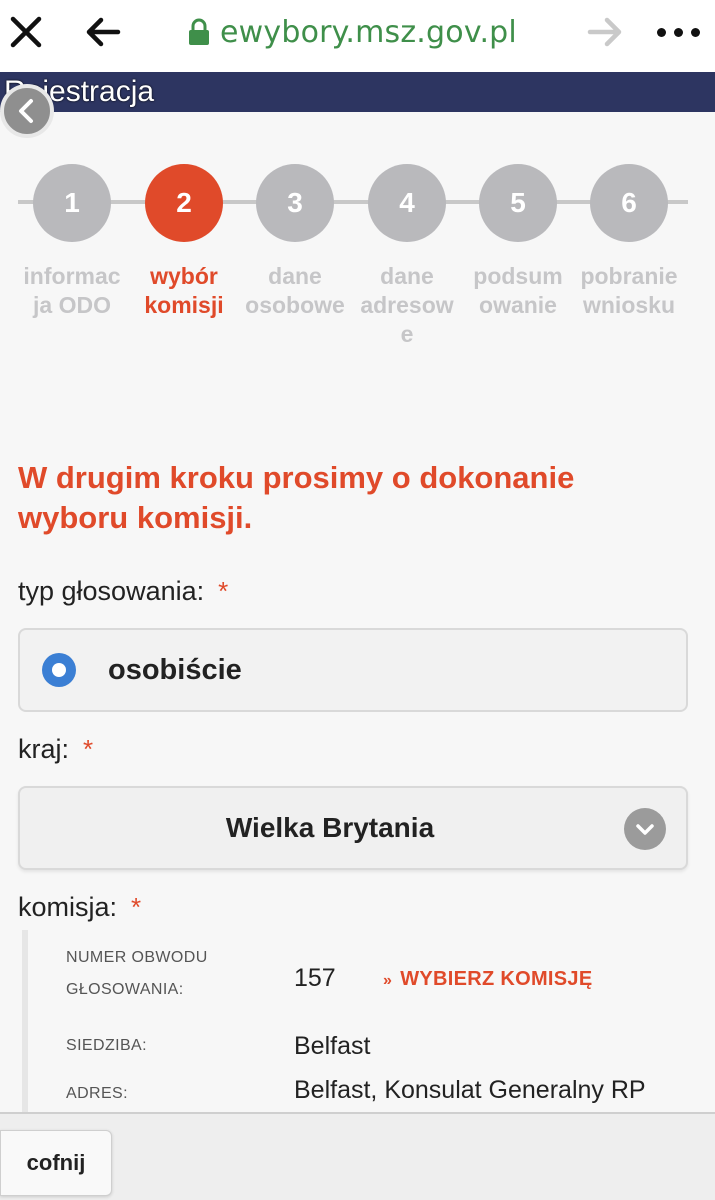 This screenshot has height=1200, width=715. I want to click on country-label: kraj: *, so click(56, 749).